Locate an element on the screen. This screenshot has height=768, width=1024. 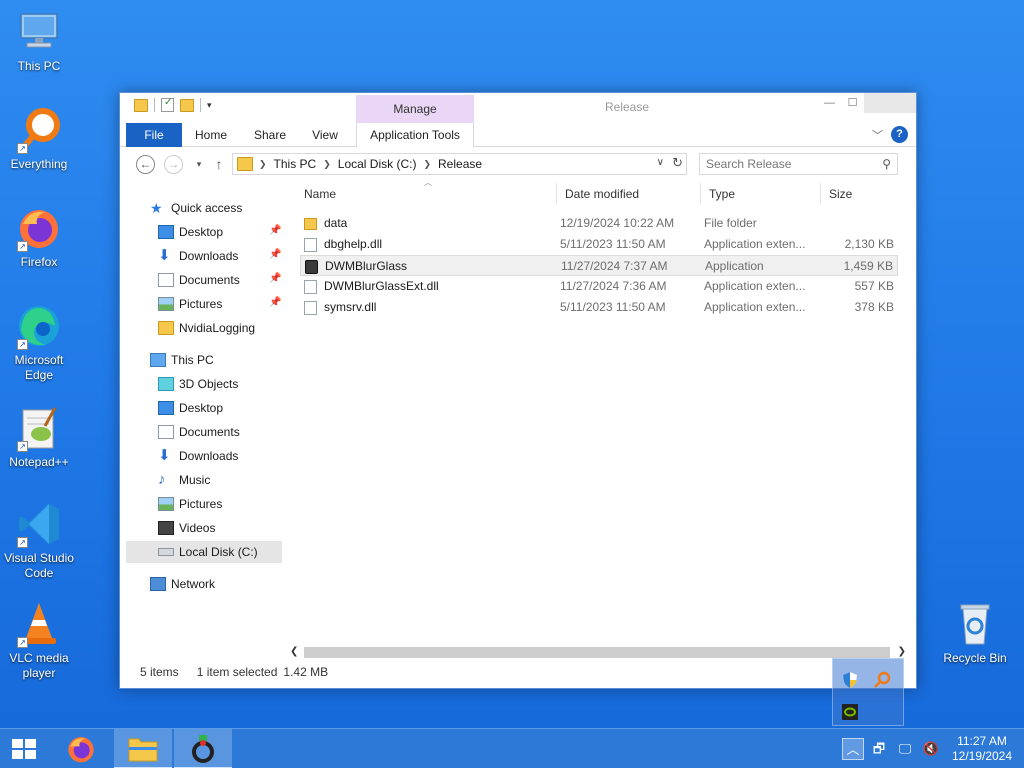
nav-local-disk: Local Disk (C:) is located at coordinates (204, 552).